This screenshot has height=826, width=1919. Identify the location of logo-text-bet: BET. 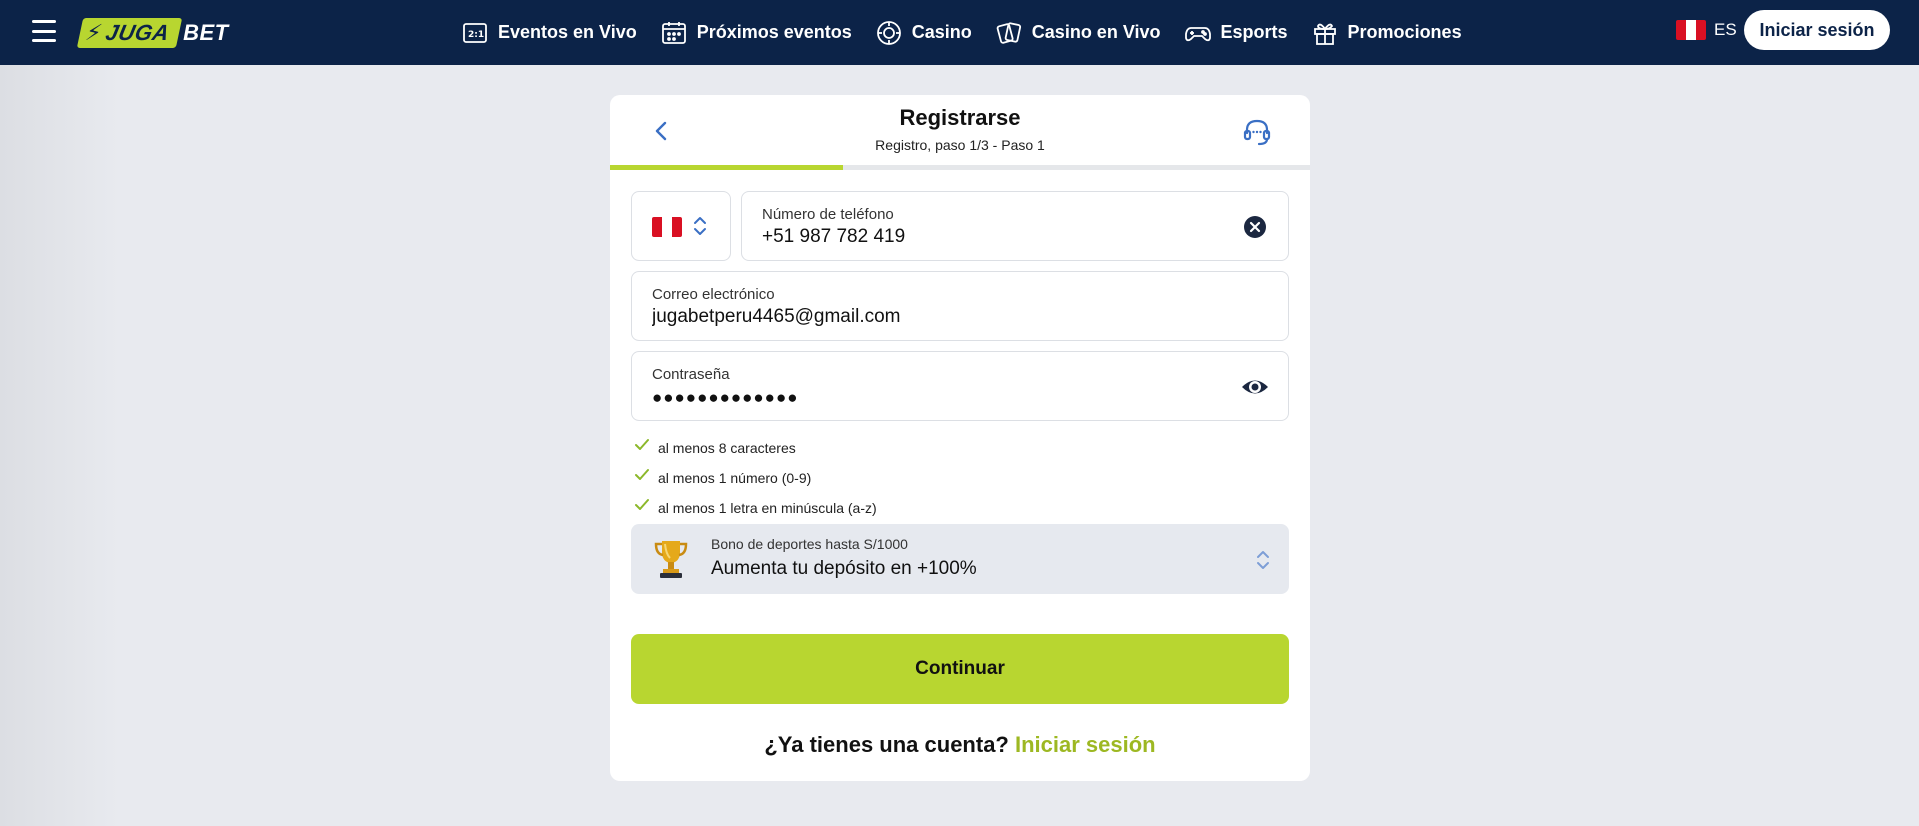
(206, 32).